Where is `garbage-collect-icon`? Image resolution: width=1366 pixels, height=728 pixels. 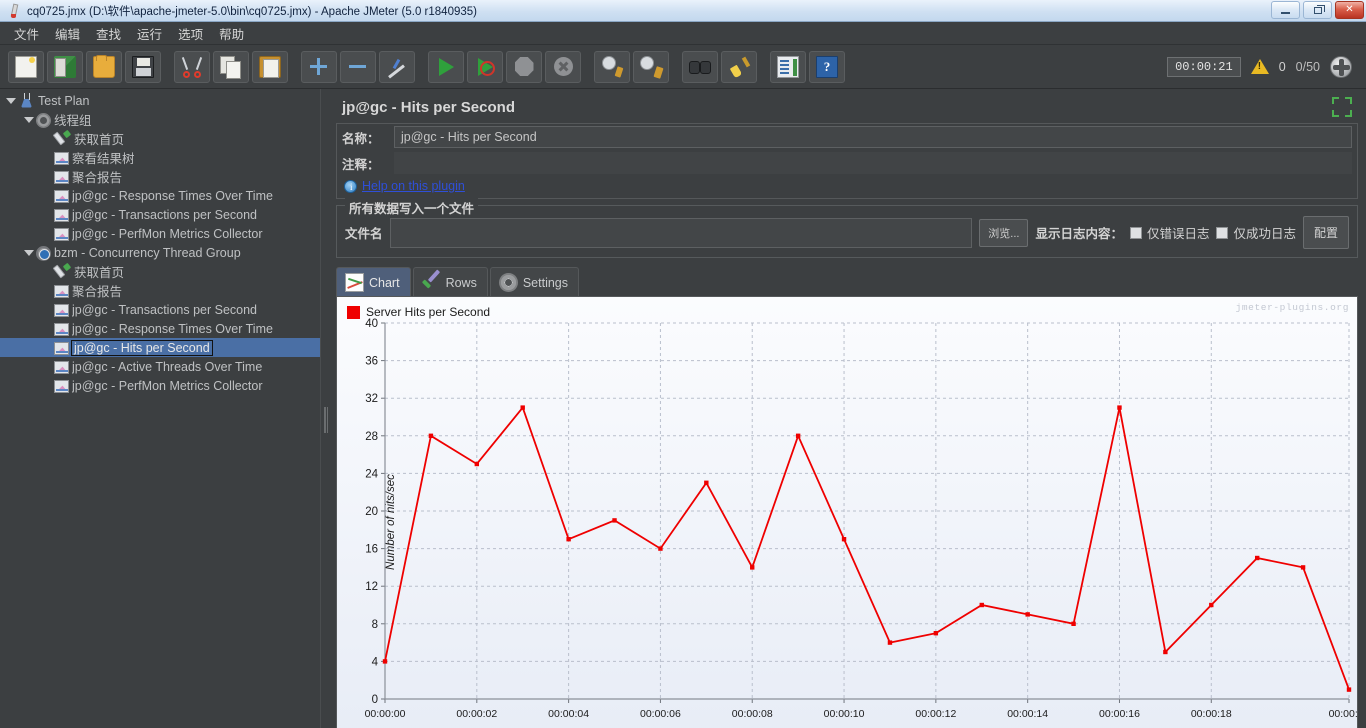 garbage-collect-icon is located at coordinates (1341, 66).